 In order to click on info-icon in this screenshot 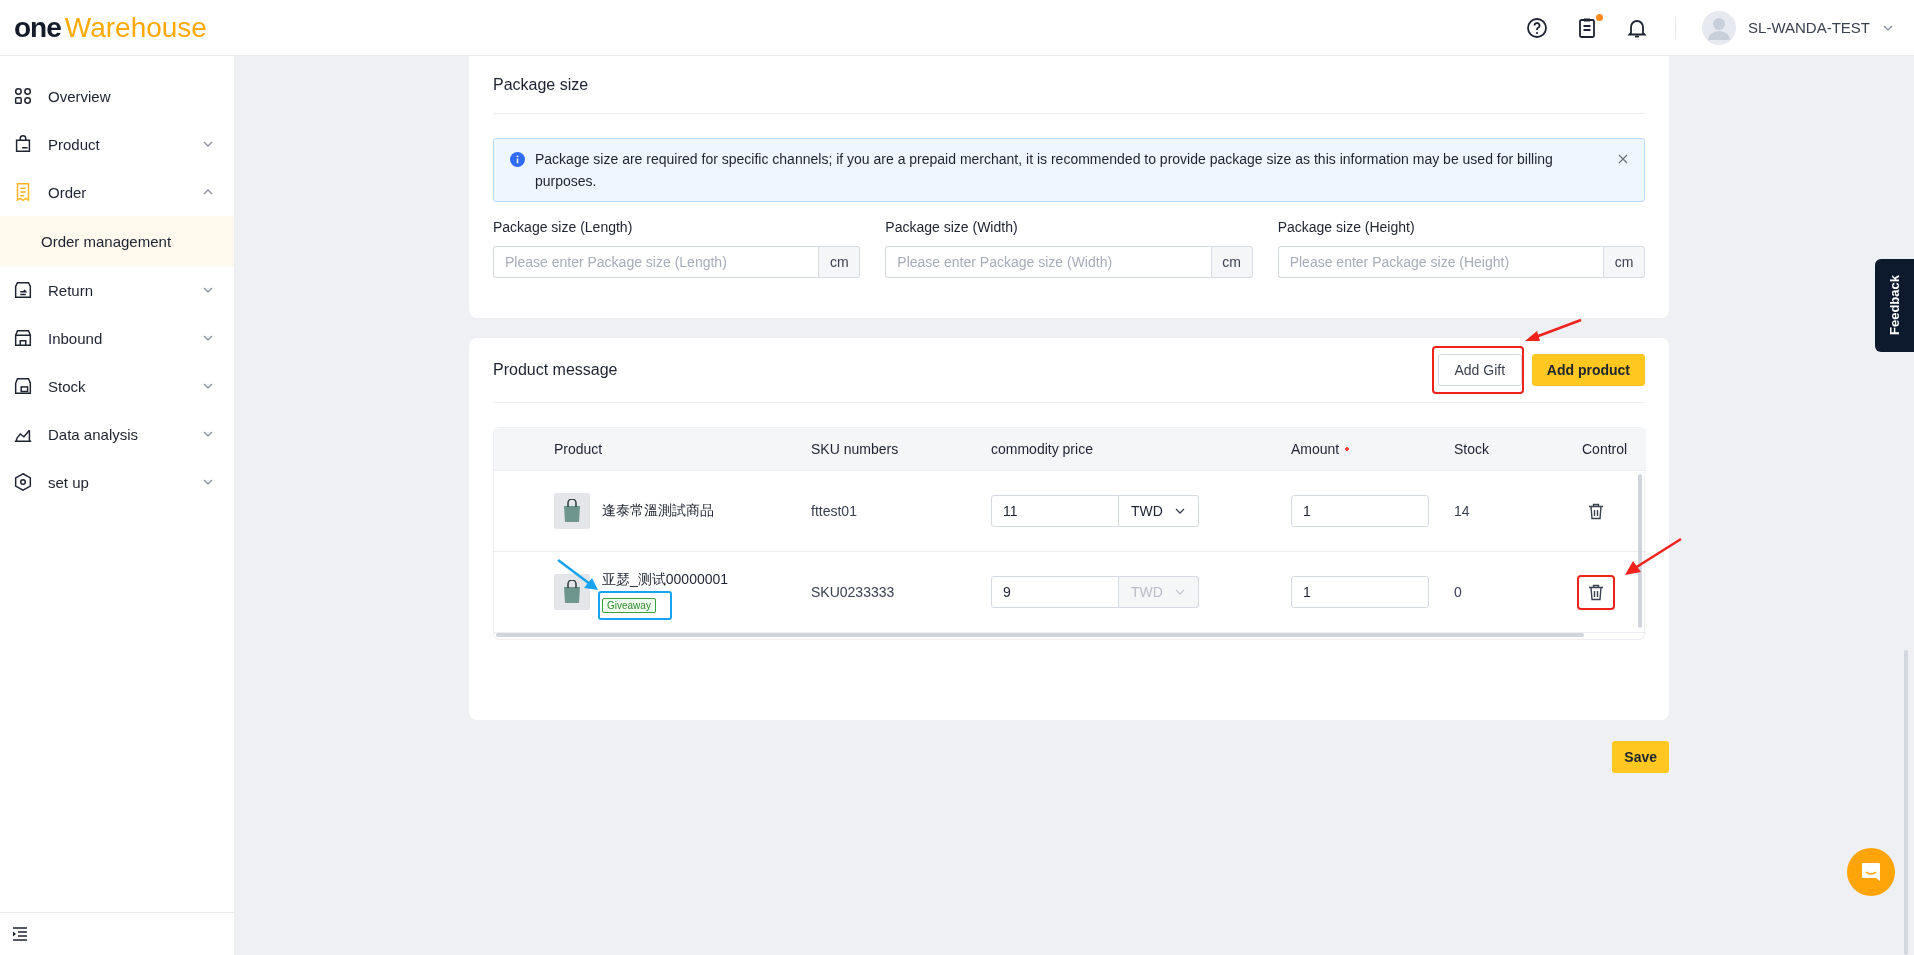, I will do `click(517, 159)`.